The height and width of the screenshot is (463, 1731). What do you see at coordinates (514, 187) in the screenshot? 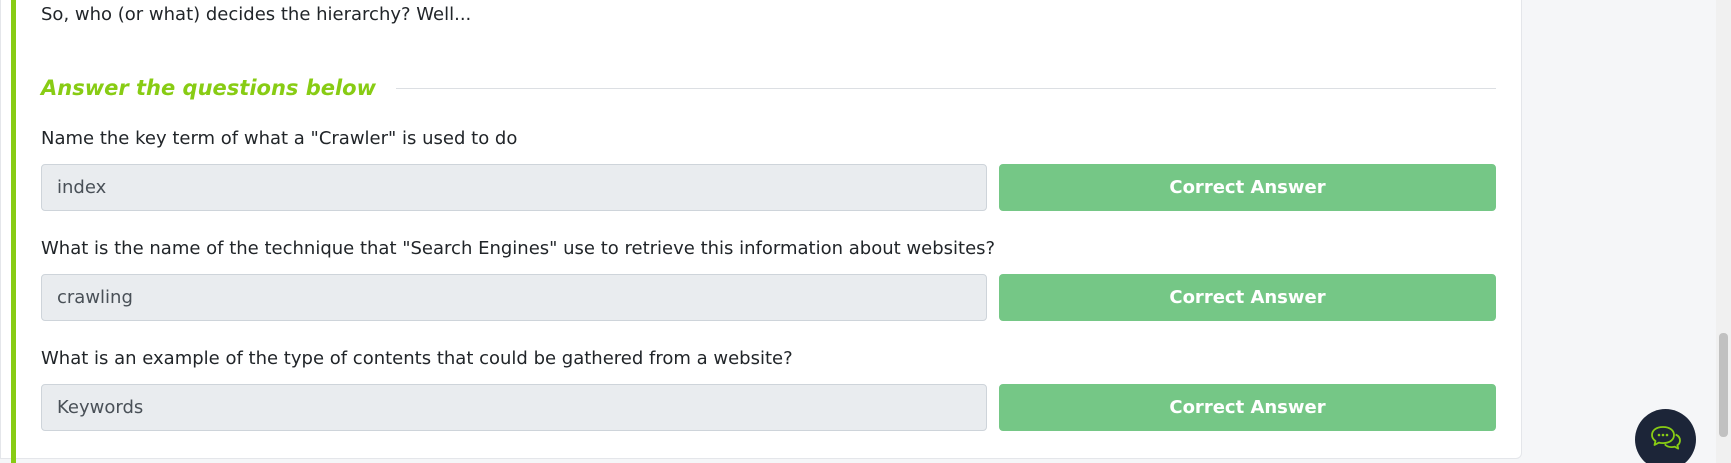
I see `answer-input: index` at bounding box center [514, 187].